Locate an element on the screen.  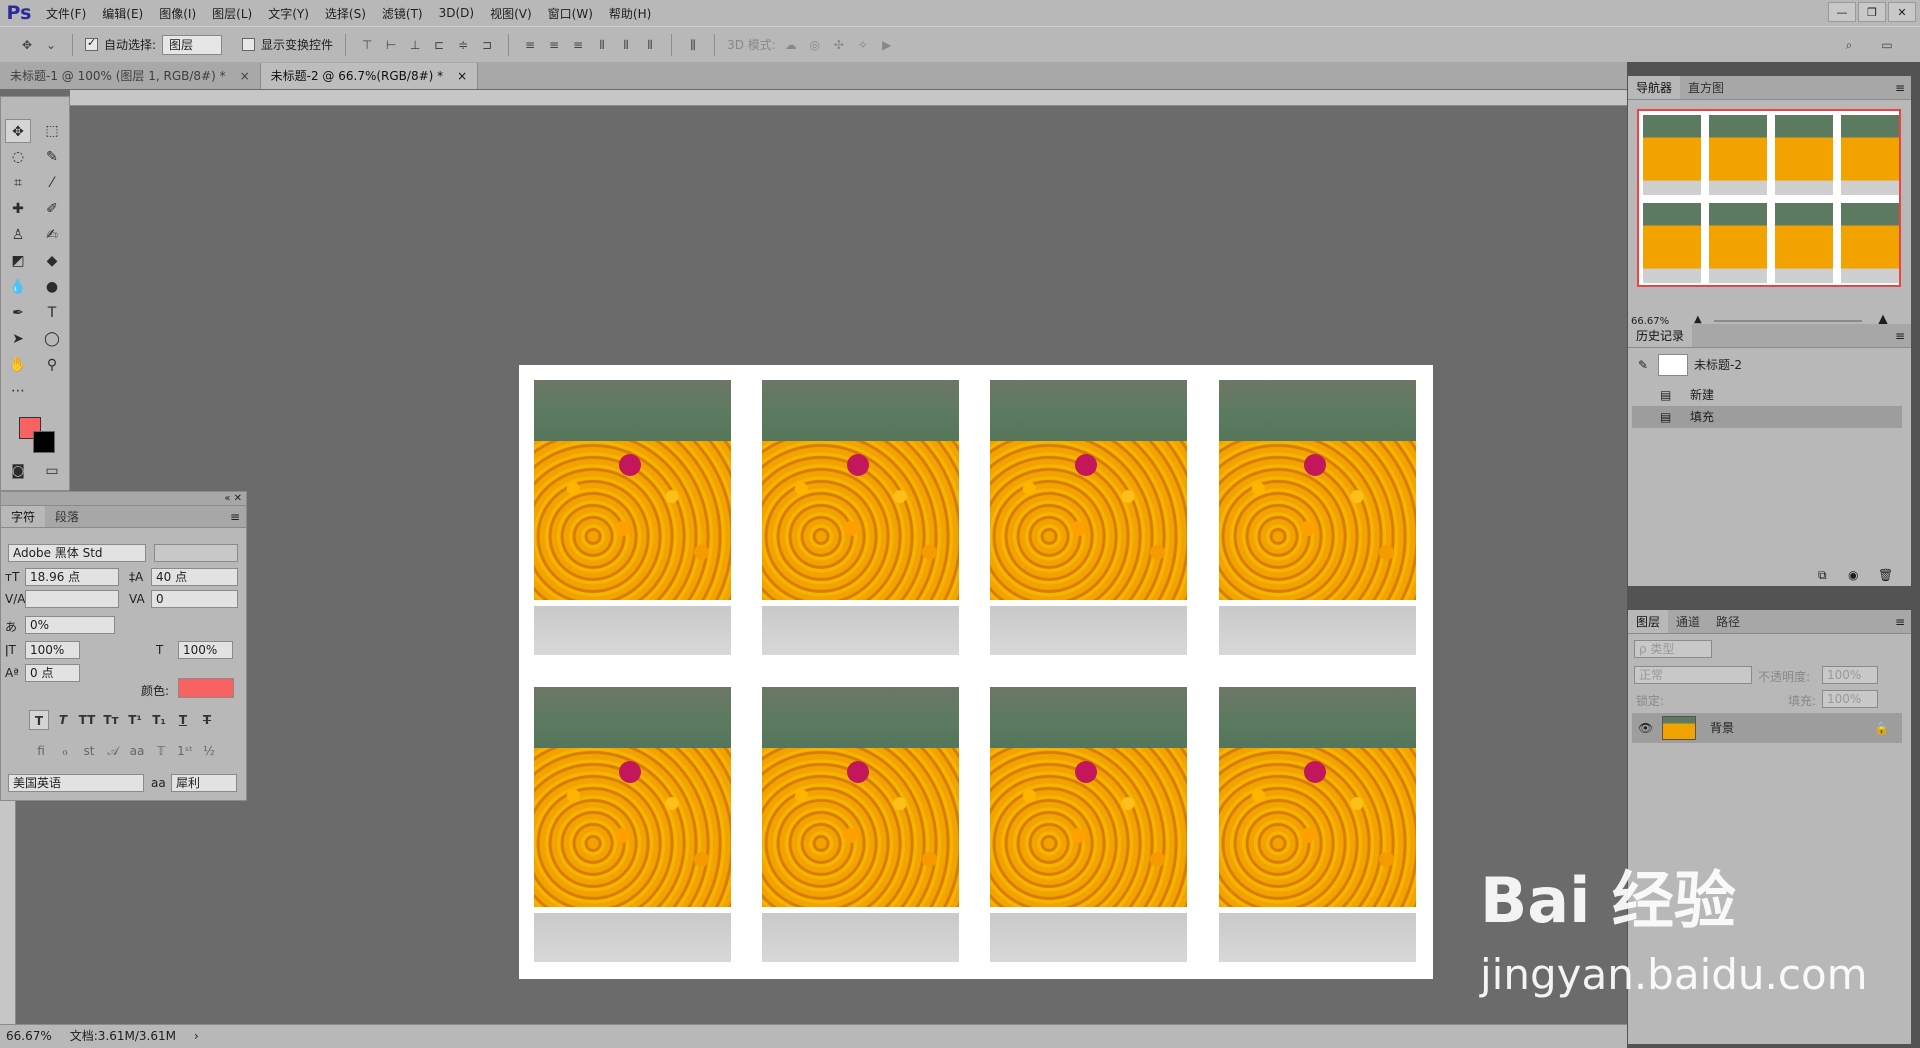
baseline-field: 0 点 is located at coordinates (52, 673).